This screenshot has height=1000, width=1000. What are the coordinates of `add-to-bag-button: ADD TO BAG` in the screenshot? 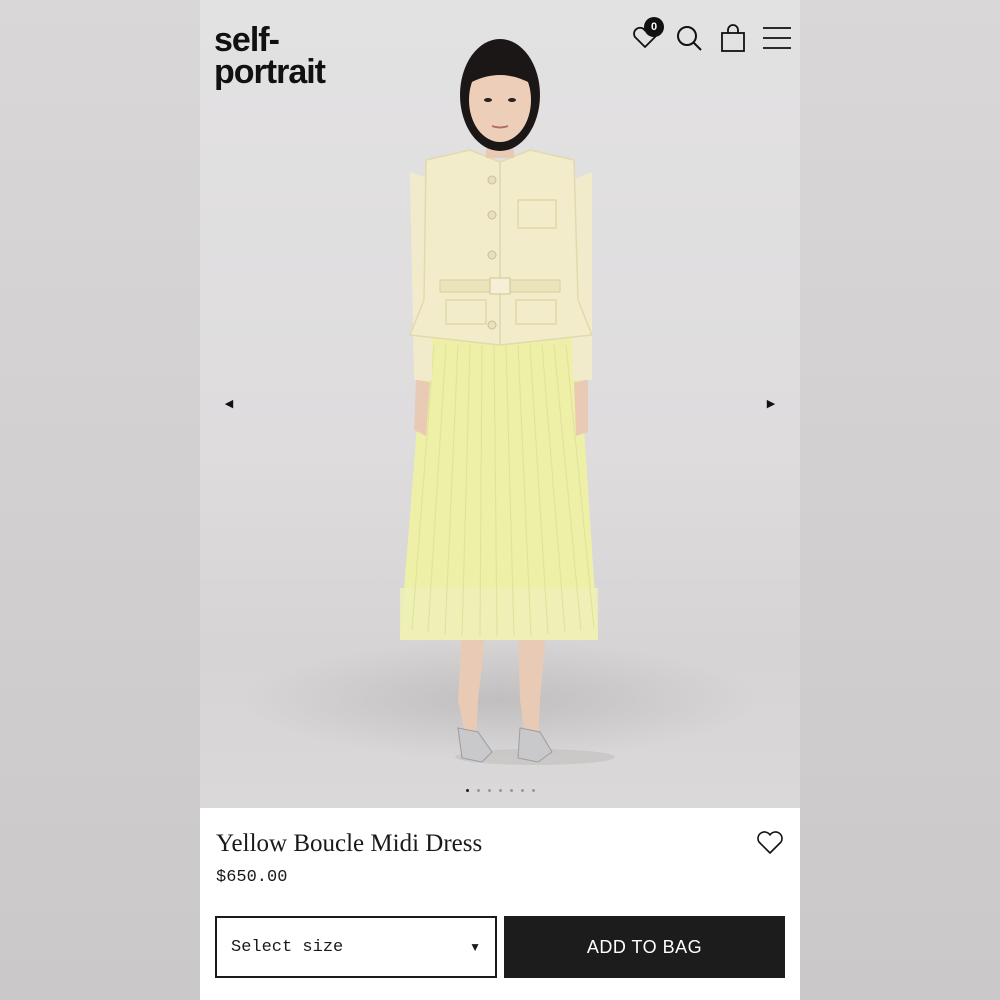 It's located at (644, 947).